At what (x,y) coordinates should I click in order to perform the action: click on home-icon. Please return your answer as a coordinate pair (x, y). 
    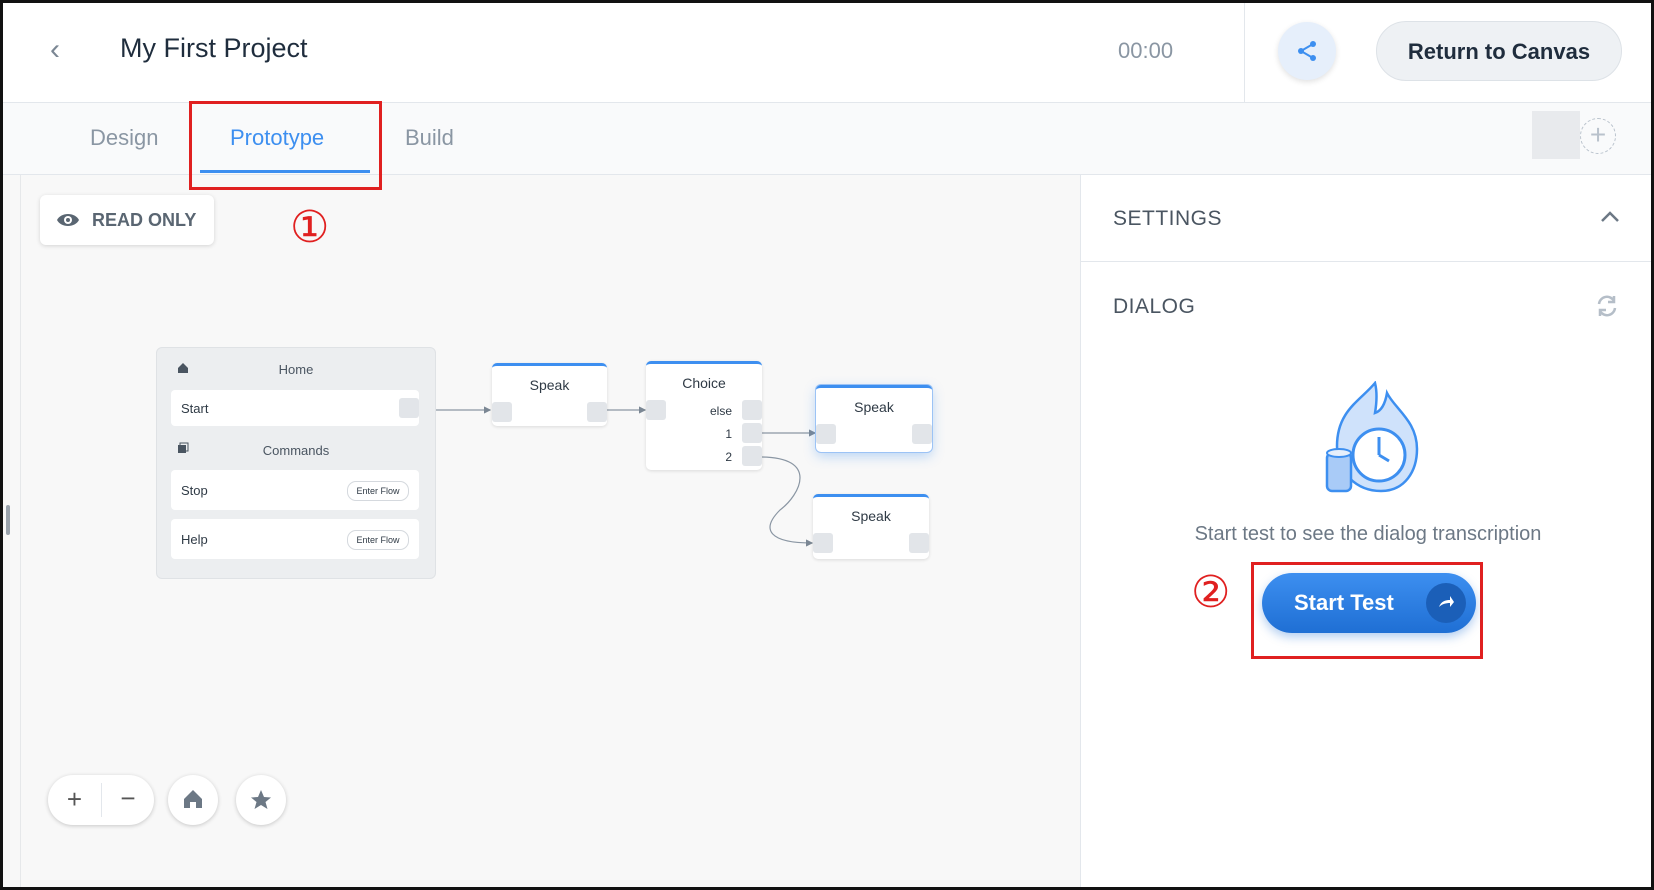
    Looking at the image, I should click on (193, 799).